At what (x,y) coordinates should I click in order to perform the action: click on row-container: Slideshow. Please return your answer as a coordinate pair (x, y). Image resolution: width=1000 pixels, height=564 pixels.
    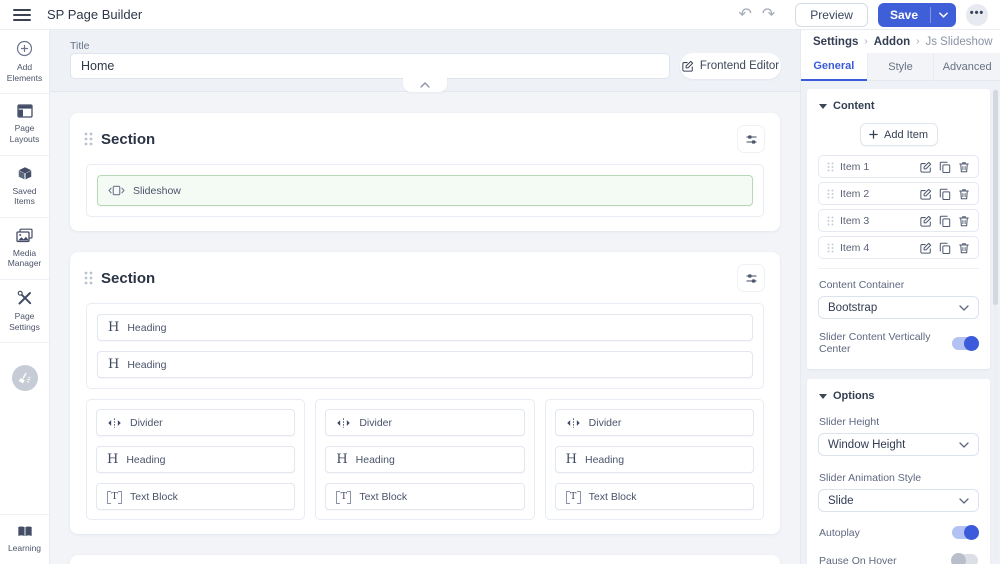
    Looking at the image, I should click on (425, 190).